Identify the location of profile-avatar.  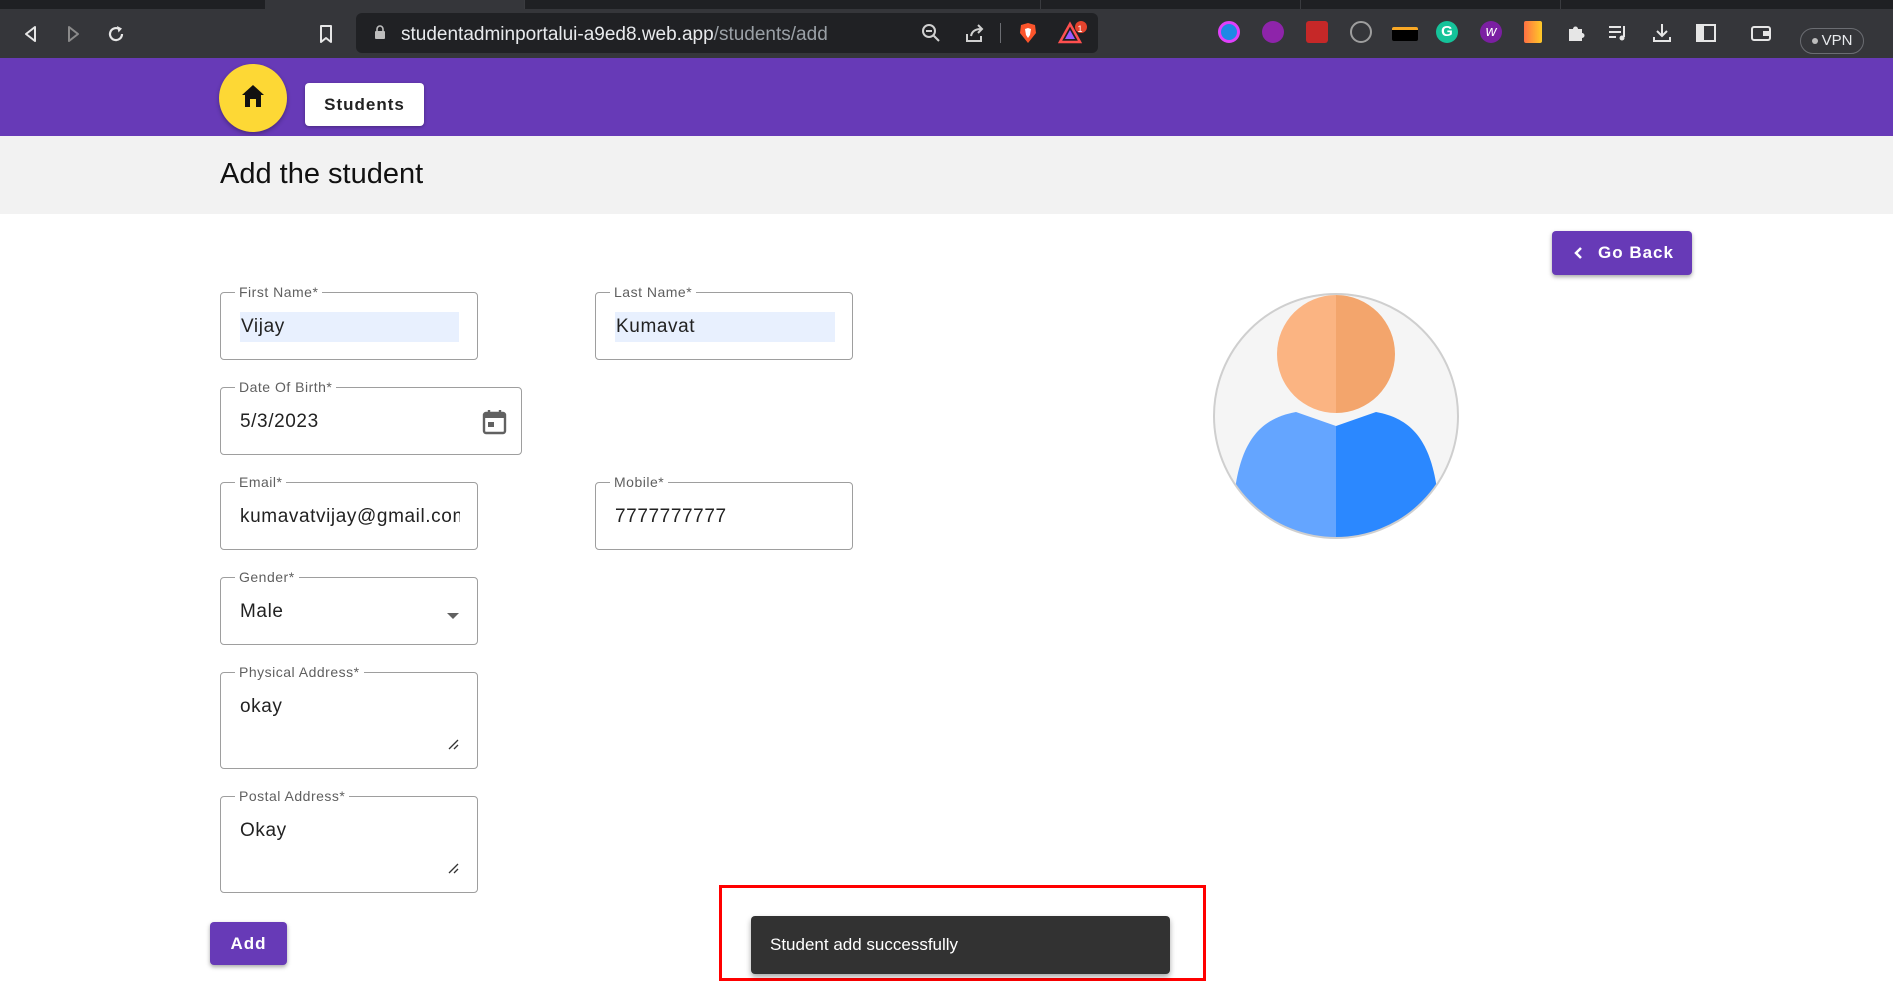
(1336, 416).